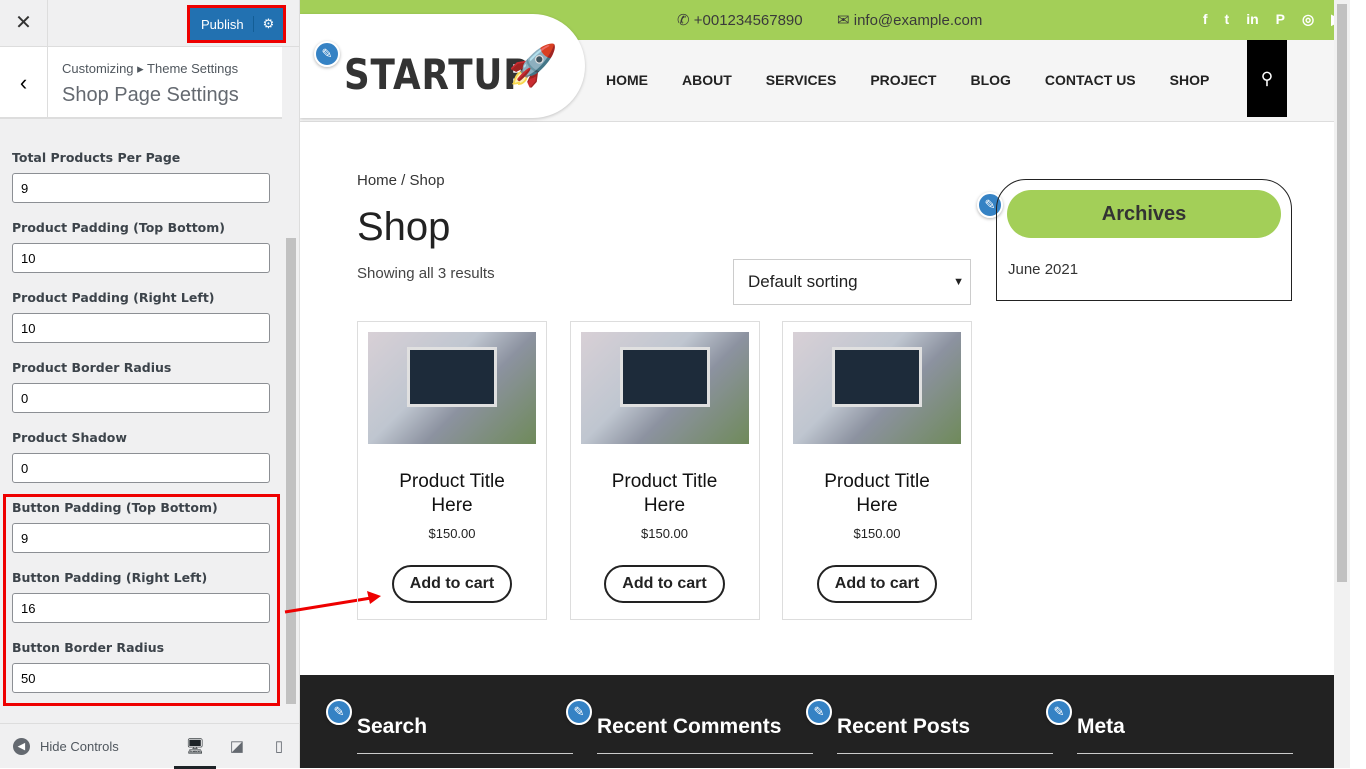 This screenshot has height=769, width=1366. Describe the element at coordinates (1205, 19) in the screenshot. I see `facebook-icon: f` at that location.